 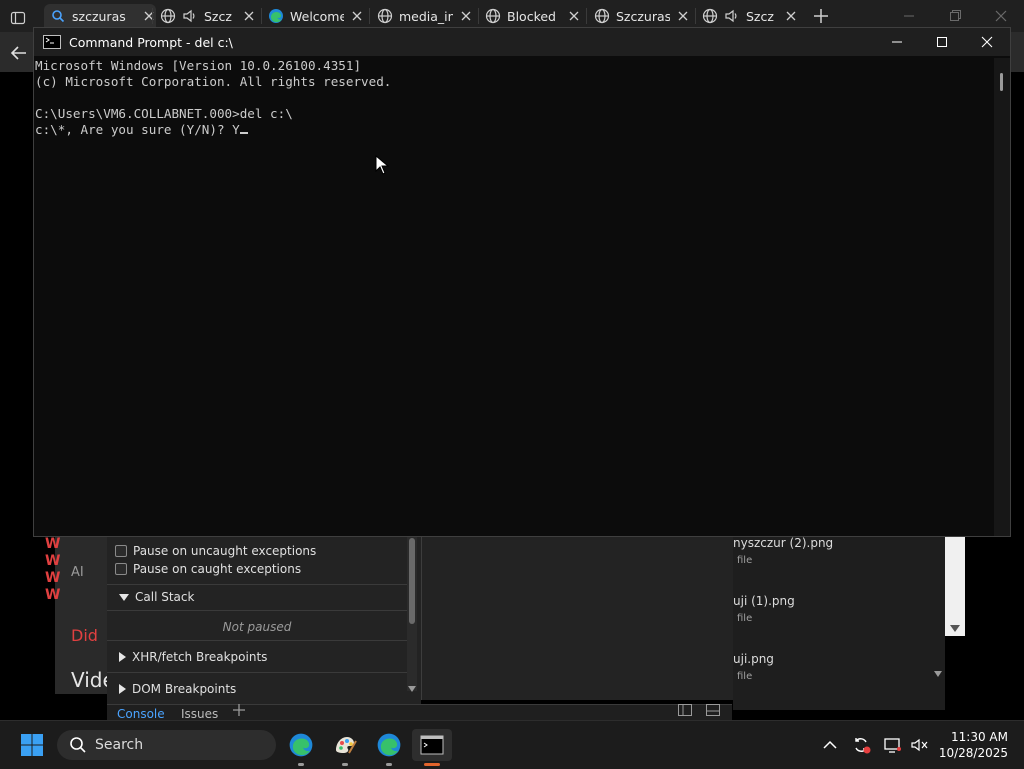 I want to click on pause-caught-row: Pause on caught exceptions, so click(x=257, y=569).